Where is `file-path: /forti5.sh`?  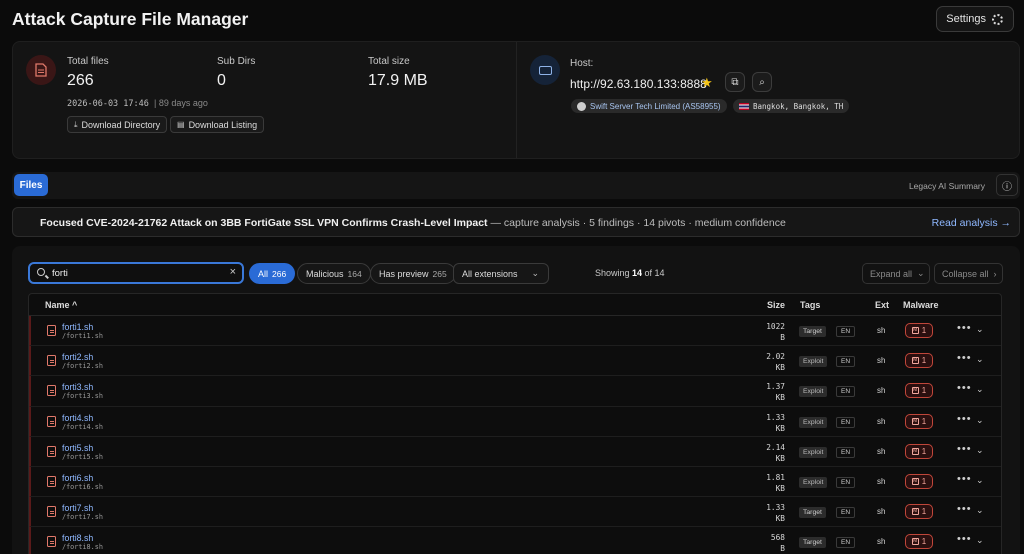
file-path: /forti5.sh is located at coordinates (82, 456).